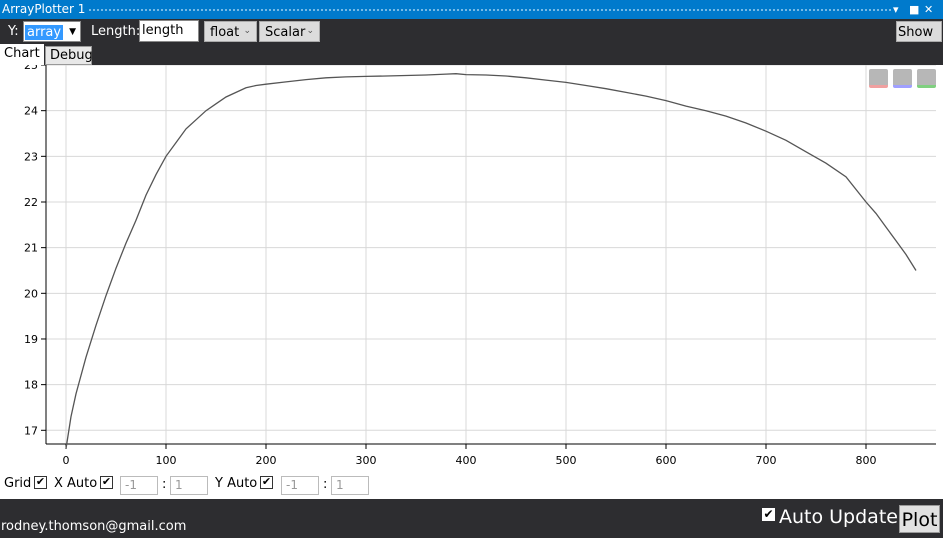 The height and width of the screenshot is (538, 943). Describe the element at coordinates (919, 519) in the screenshot. I see `plot-button: Plot` at that location.